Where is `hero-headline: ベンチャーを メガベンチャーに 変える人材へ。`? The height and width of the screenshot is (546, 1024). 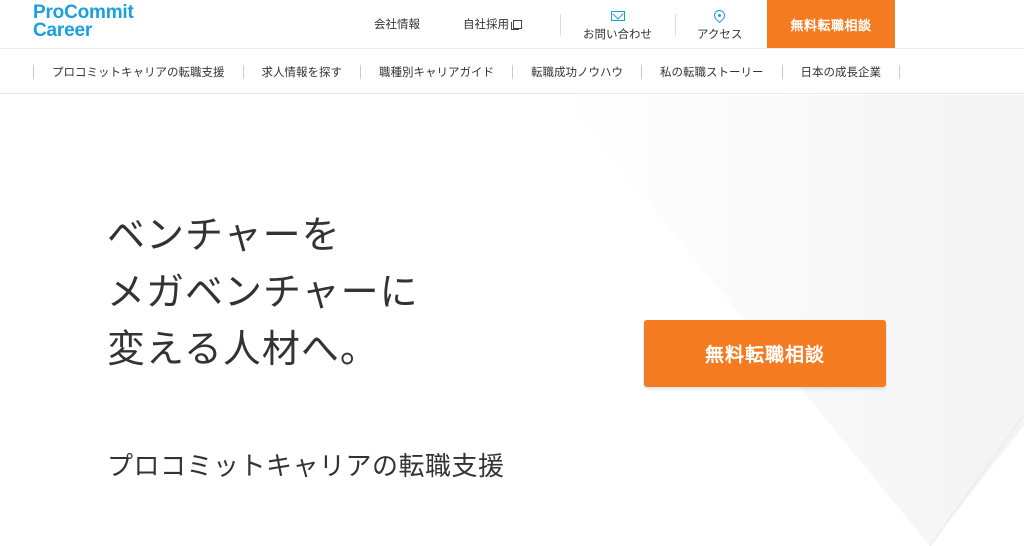 hero-headline: ベンチャーを メガベンチャーに 変える人材へ。 is located at coordinates (263, 292).